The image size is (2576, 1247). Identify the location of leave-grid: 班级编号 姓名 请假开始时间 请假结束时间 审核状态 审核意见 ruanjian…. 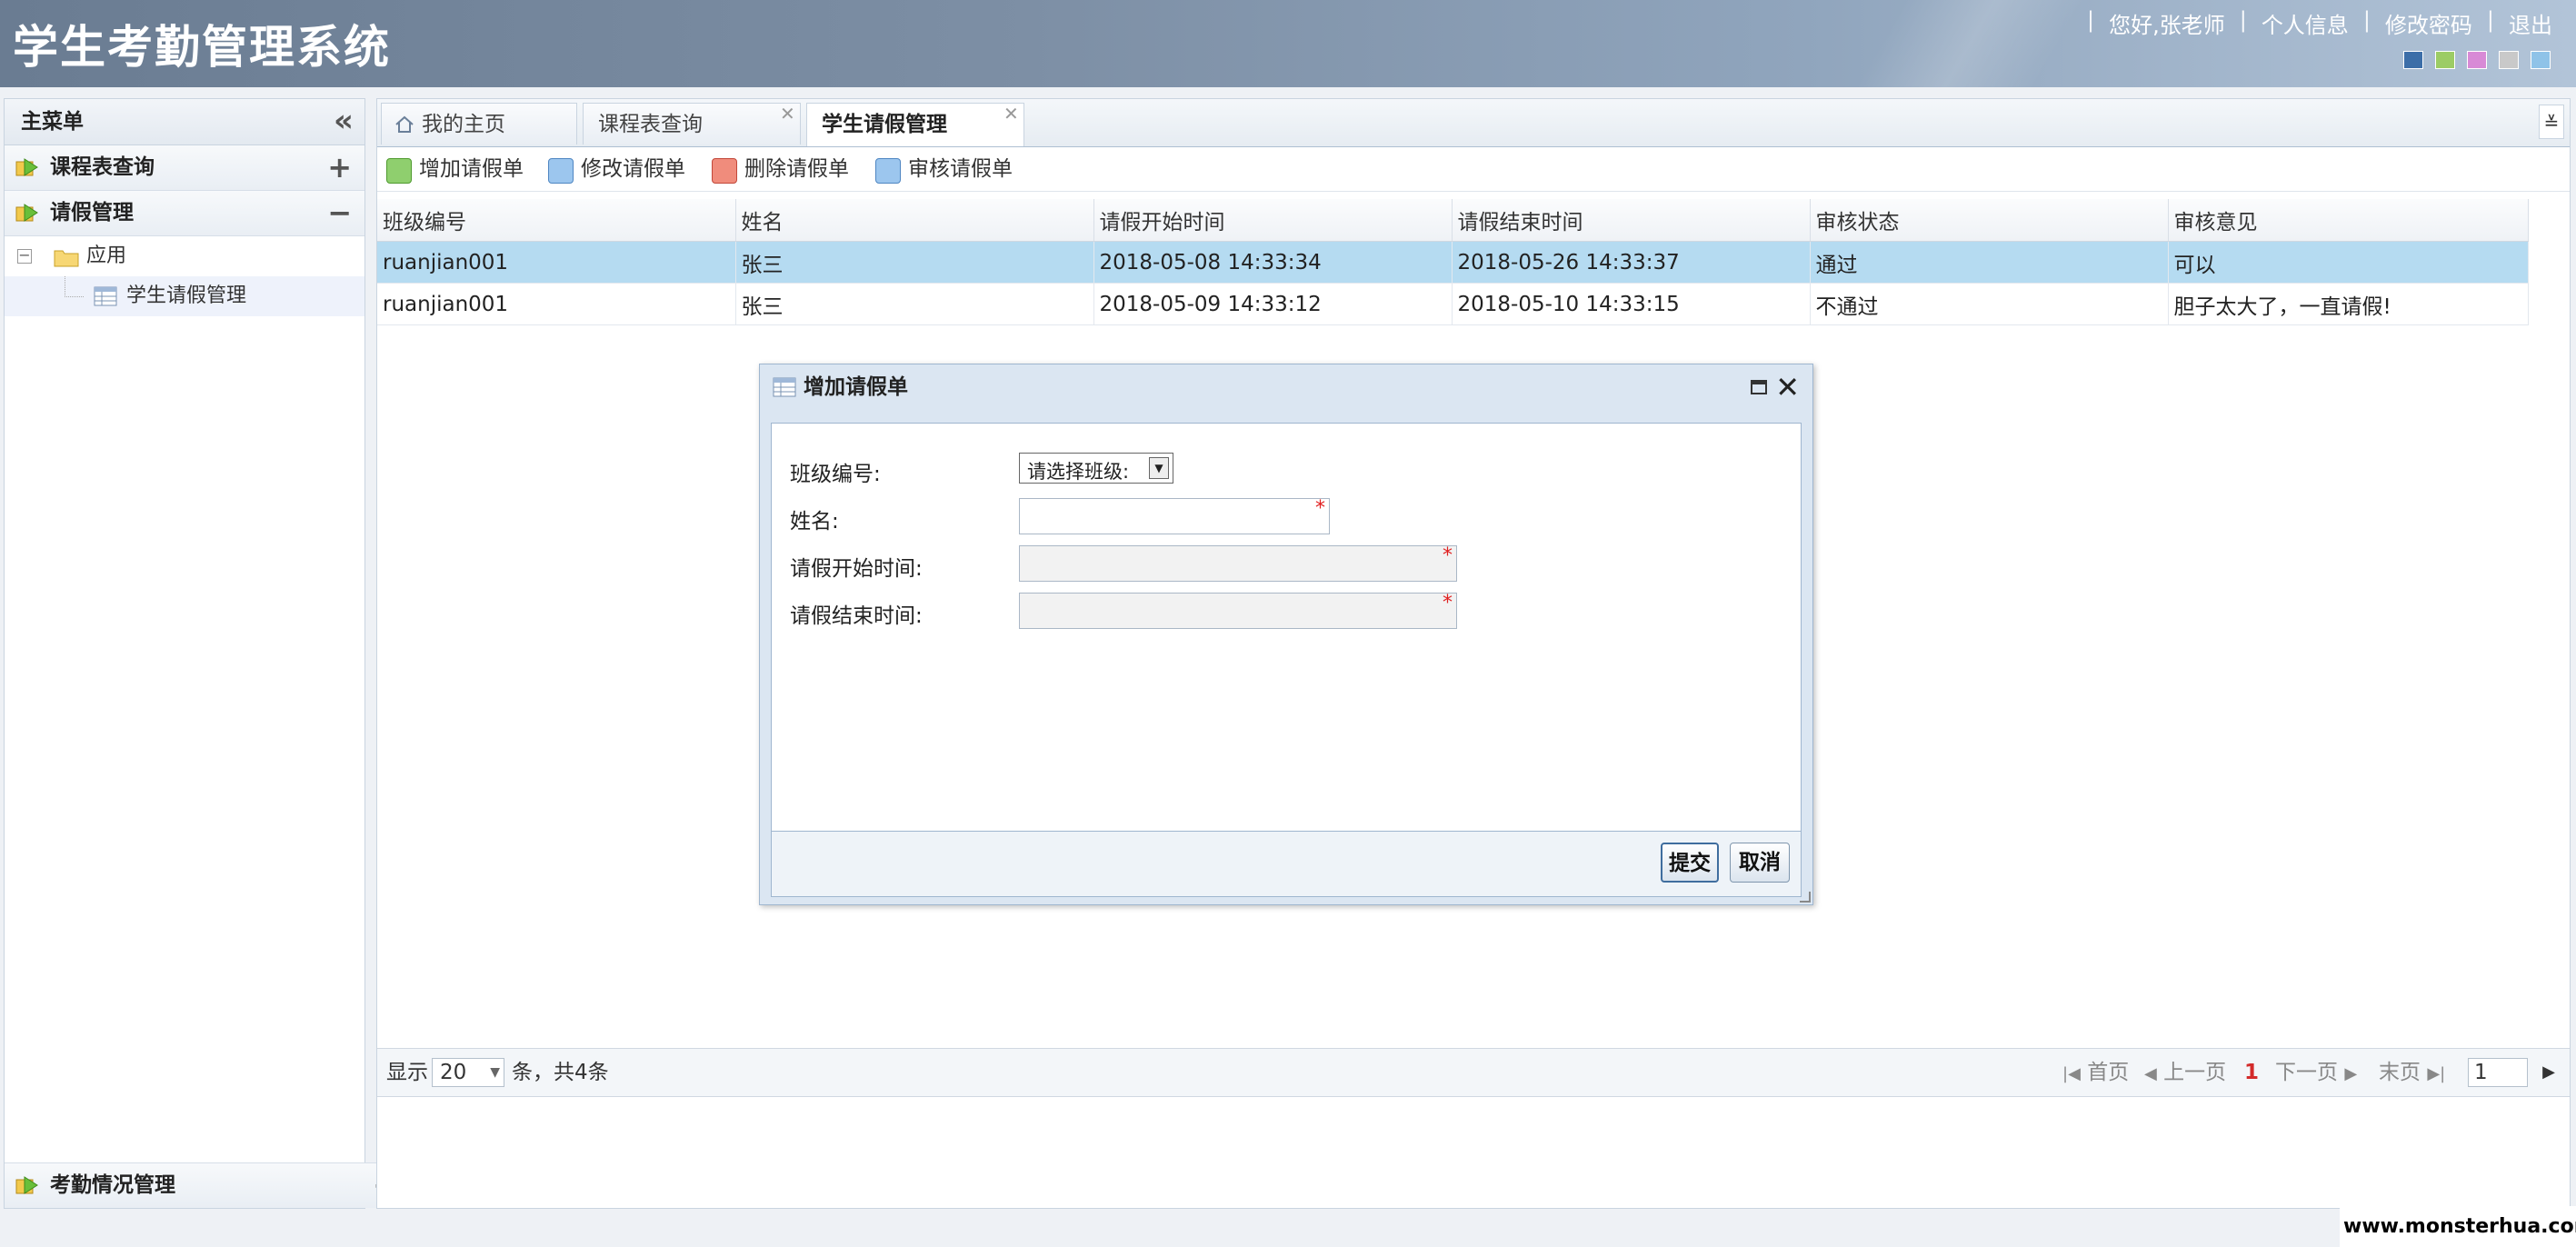
(1453, 262).